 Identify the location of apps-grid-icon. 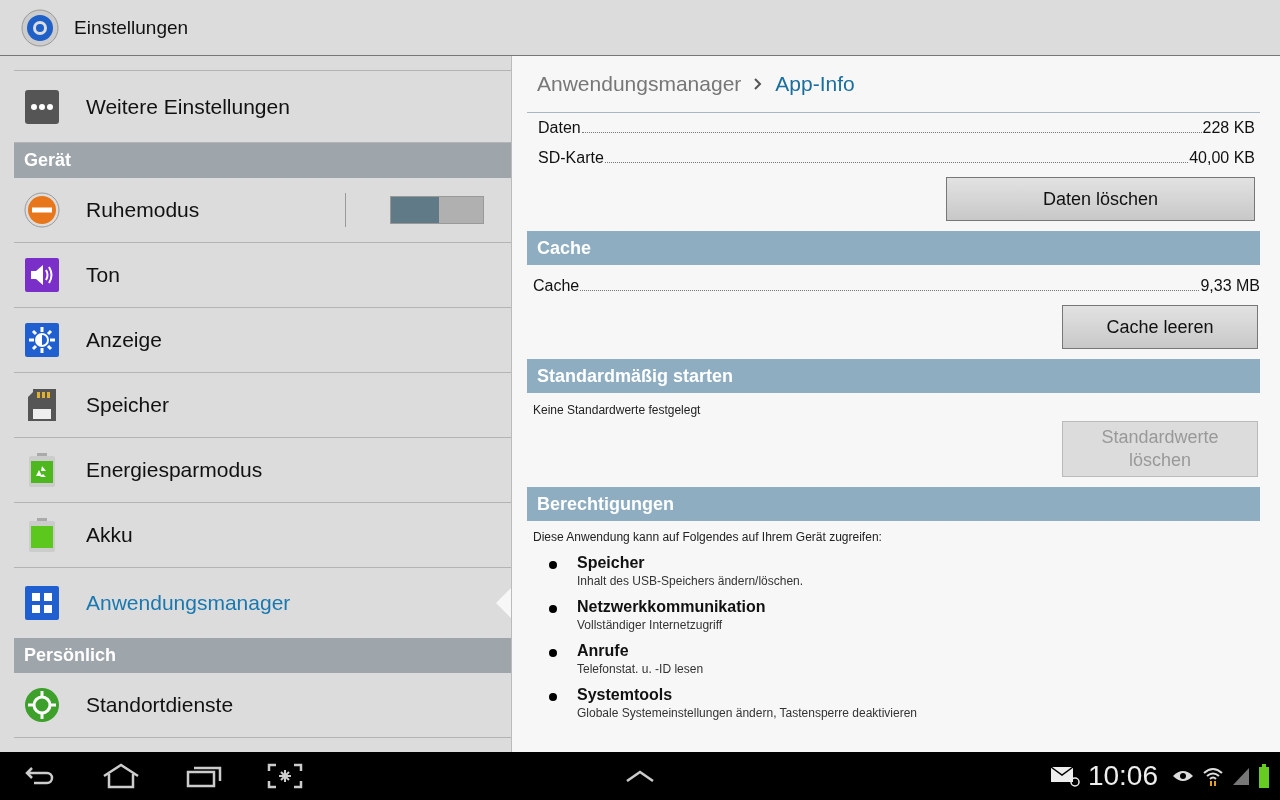
(42, 603).